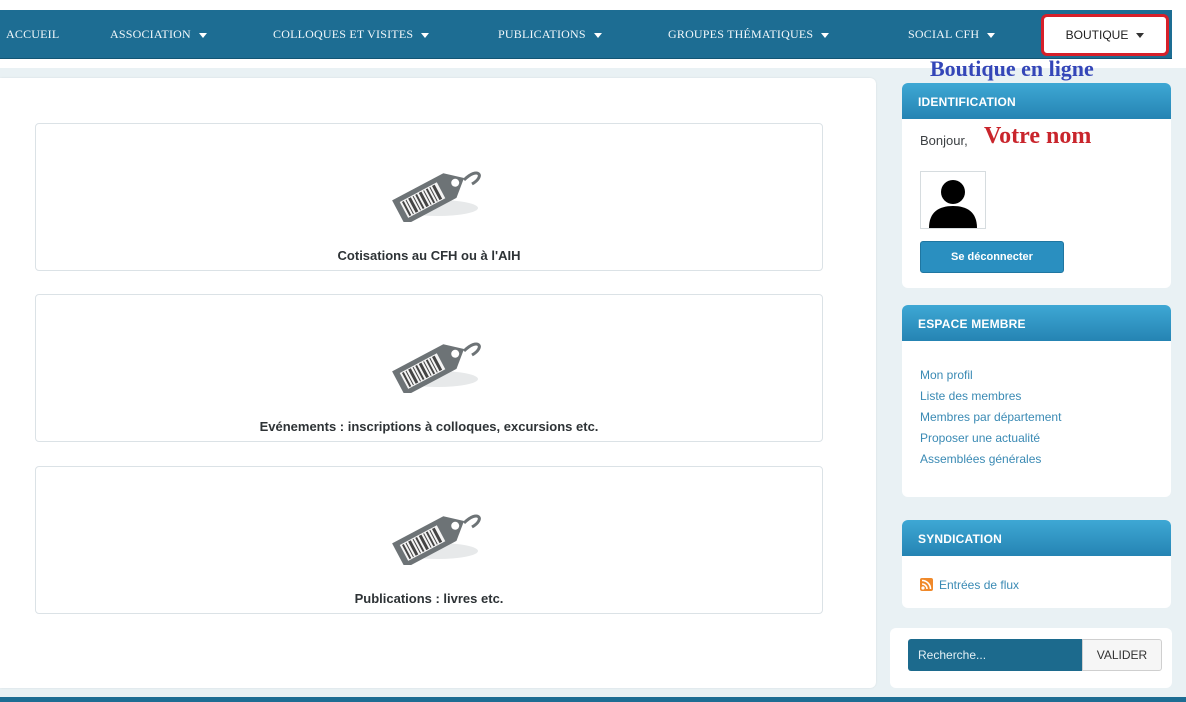 The height and width of the screenshot is (702, 1186). I want to click on rss-icon, so click(926, 584).